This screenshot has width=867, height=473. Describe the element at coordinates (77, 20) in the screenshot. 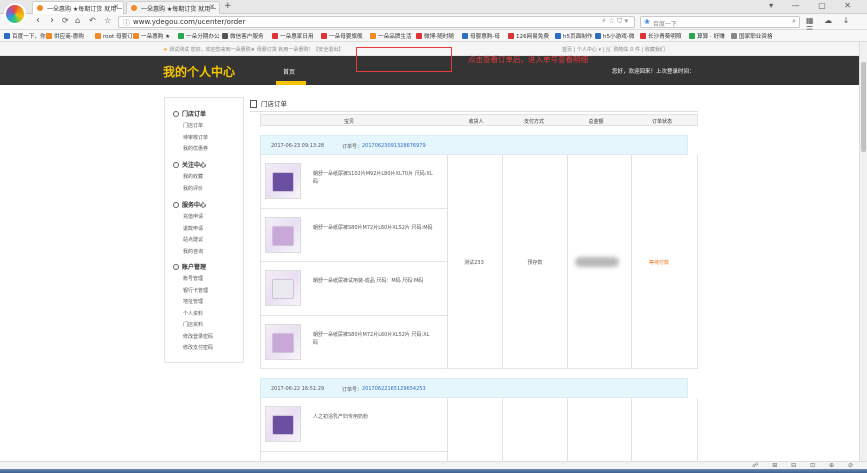

I see `home-icon: ⌂` at that location.